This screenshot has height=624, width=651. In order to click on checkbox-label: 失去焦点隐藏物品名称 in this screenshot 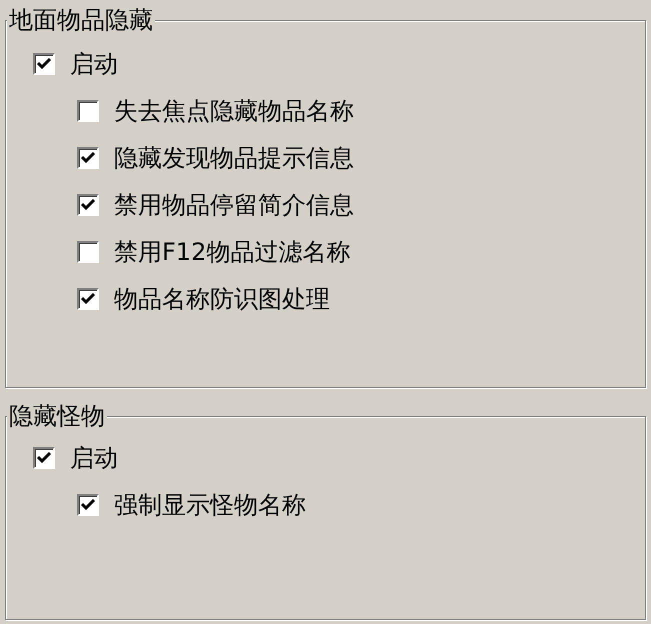, I will do `click(234, 110)`.